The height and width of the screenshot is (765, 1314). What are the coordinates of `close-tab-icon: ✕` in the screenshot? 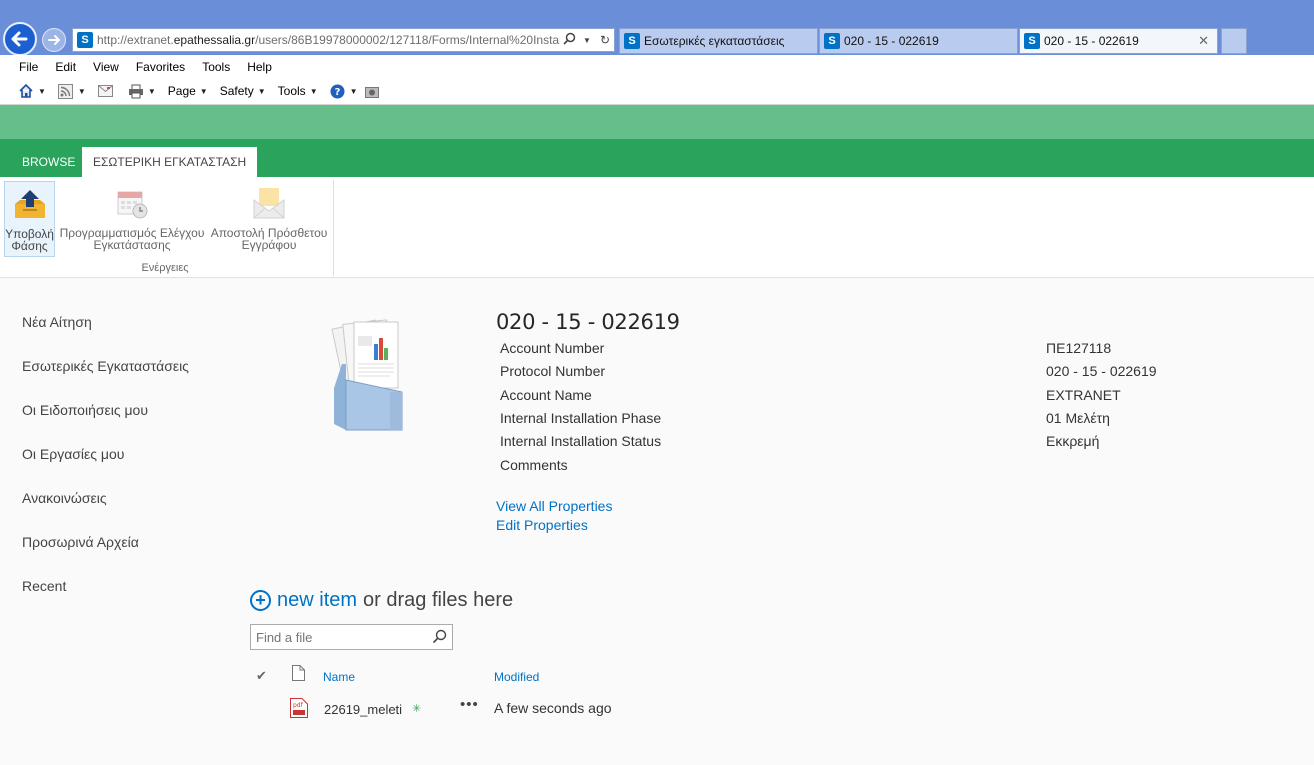 It's located at (1203, 41).